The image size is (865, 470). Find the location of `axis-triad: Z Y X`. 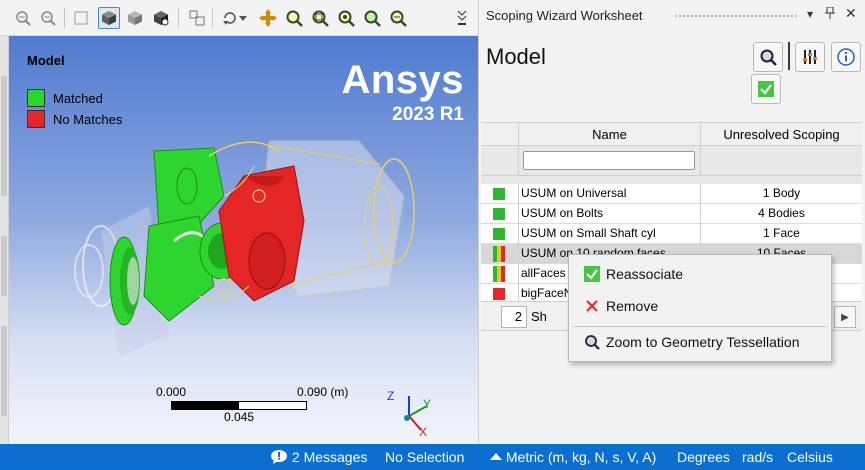

axis-triad: Z Y X is located at coordinates (409, 413).